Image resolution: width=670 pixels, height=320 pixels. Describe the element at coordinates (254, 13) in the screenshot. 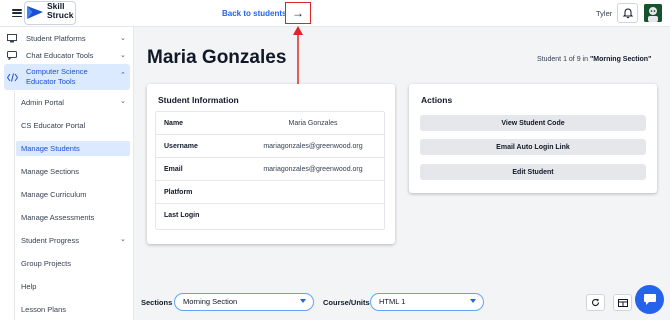

I see `back-to-students-link: Back to students` at that location.